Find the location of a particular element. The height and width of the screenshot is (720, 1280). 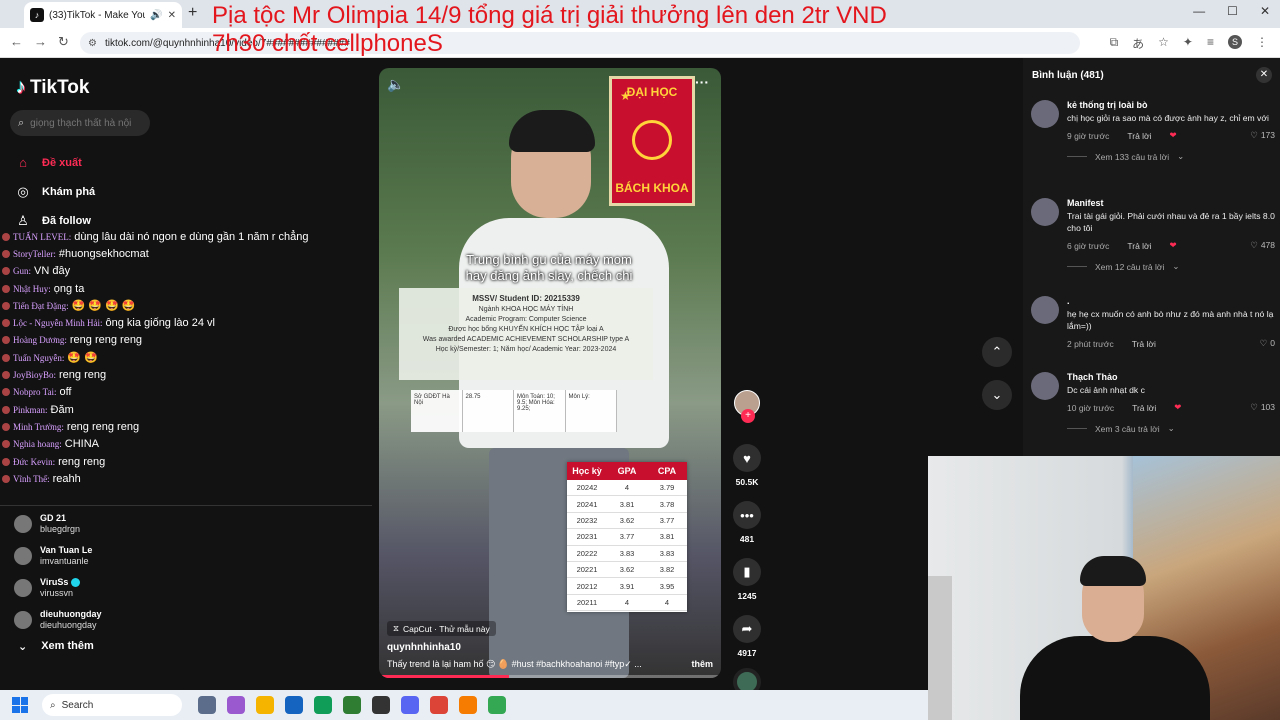

cast-icon: ⧉ is located at coordinates (1114, 43).